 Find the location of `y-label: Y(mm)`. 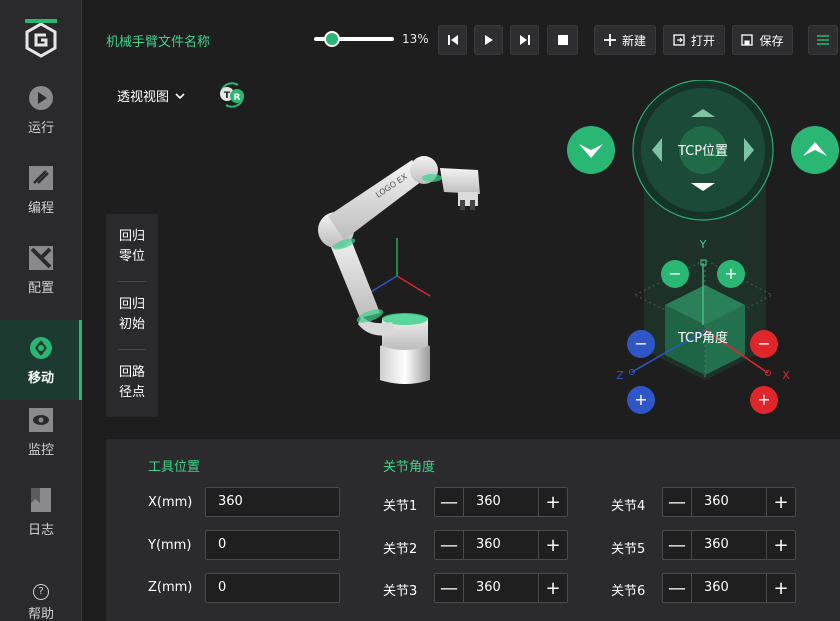

y-label: Y(mm) is located at coordinates (170, 545).